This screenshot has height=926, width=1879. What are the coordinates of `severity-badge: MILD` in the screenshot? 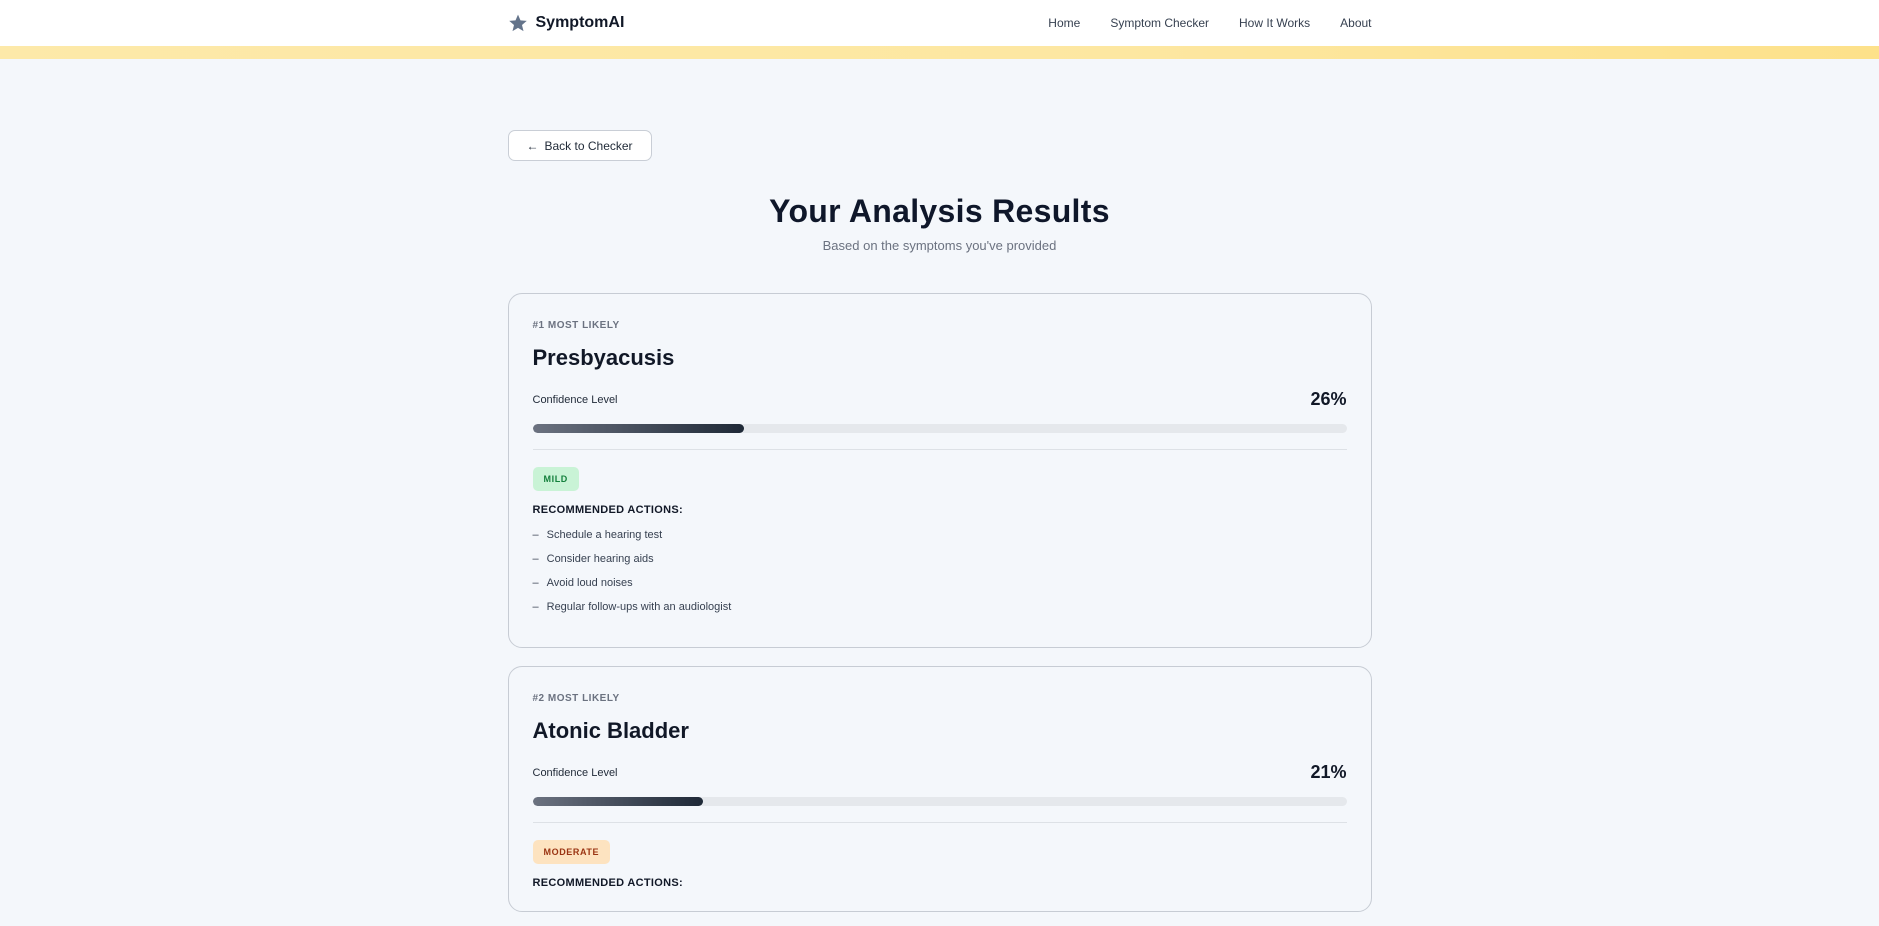 It's located at (555, 479).